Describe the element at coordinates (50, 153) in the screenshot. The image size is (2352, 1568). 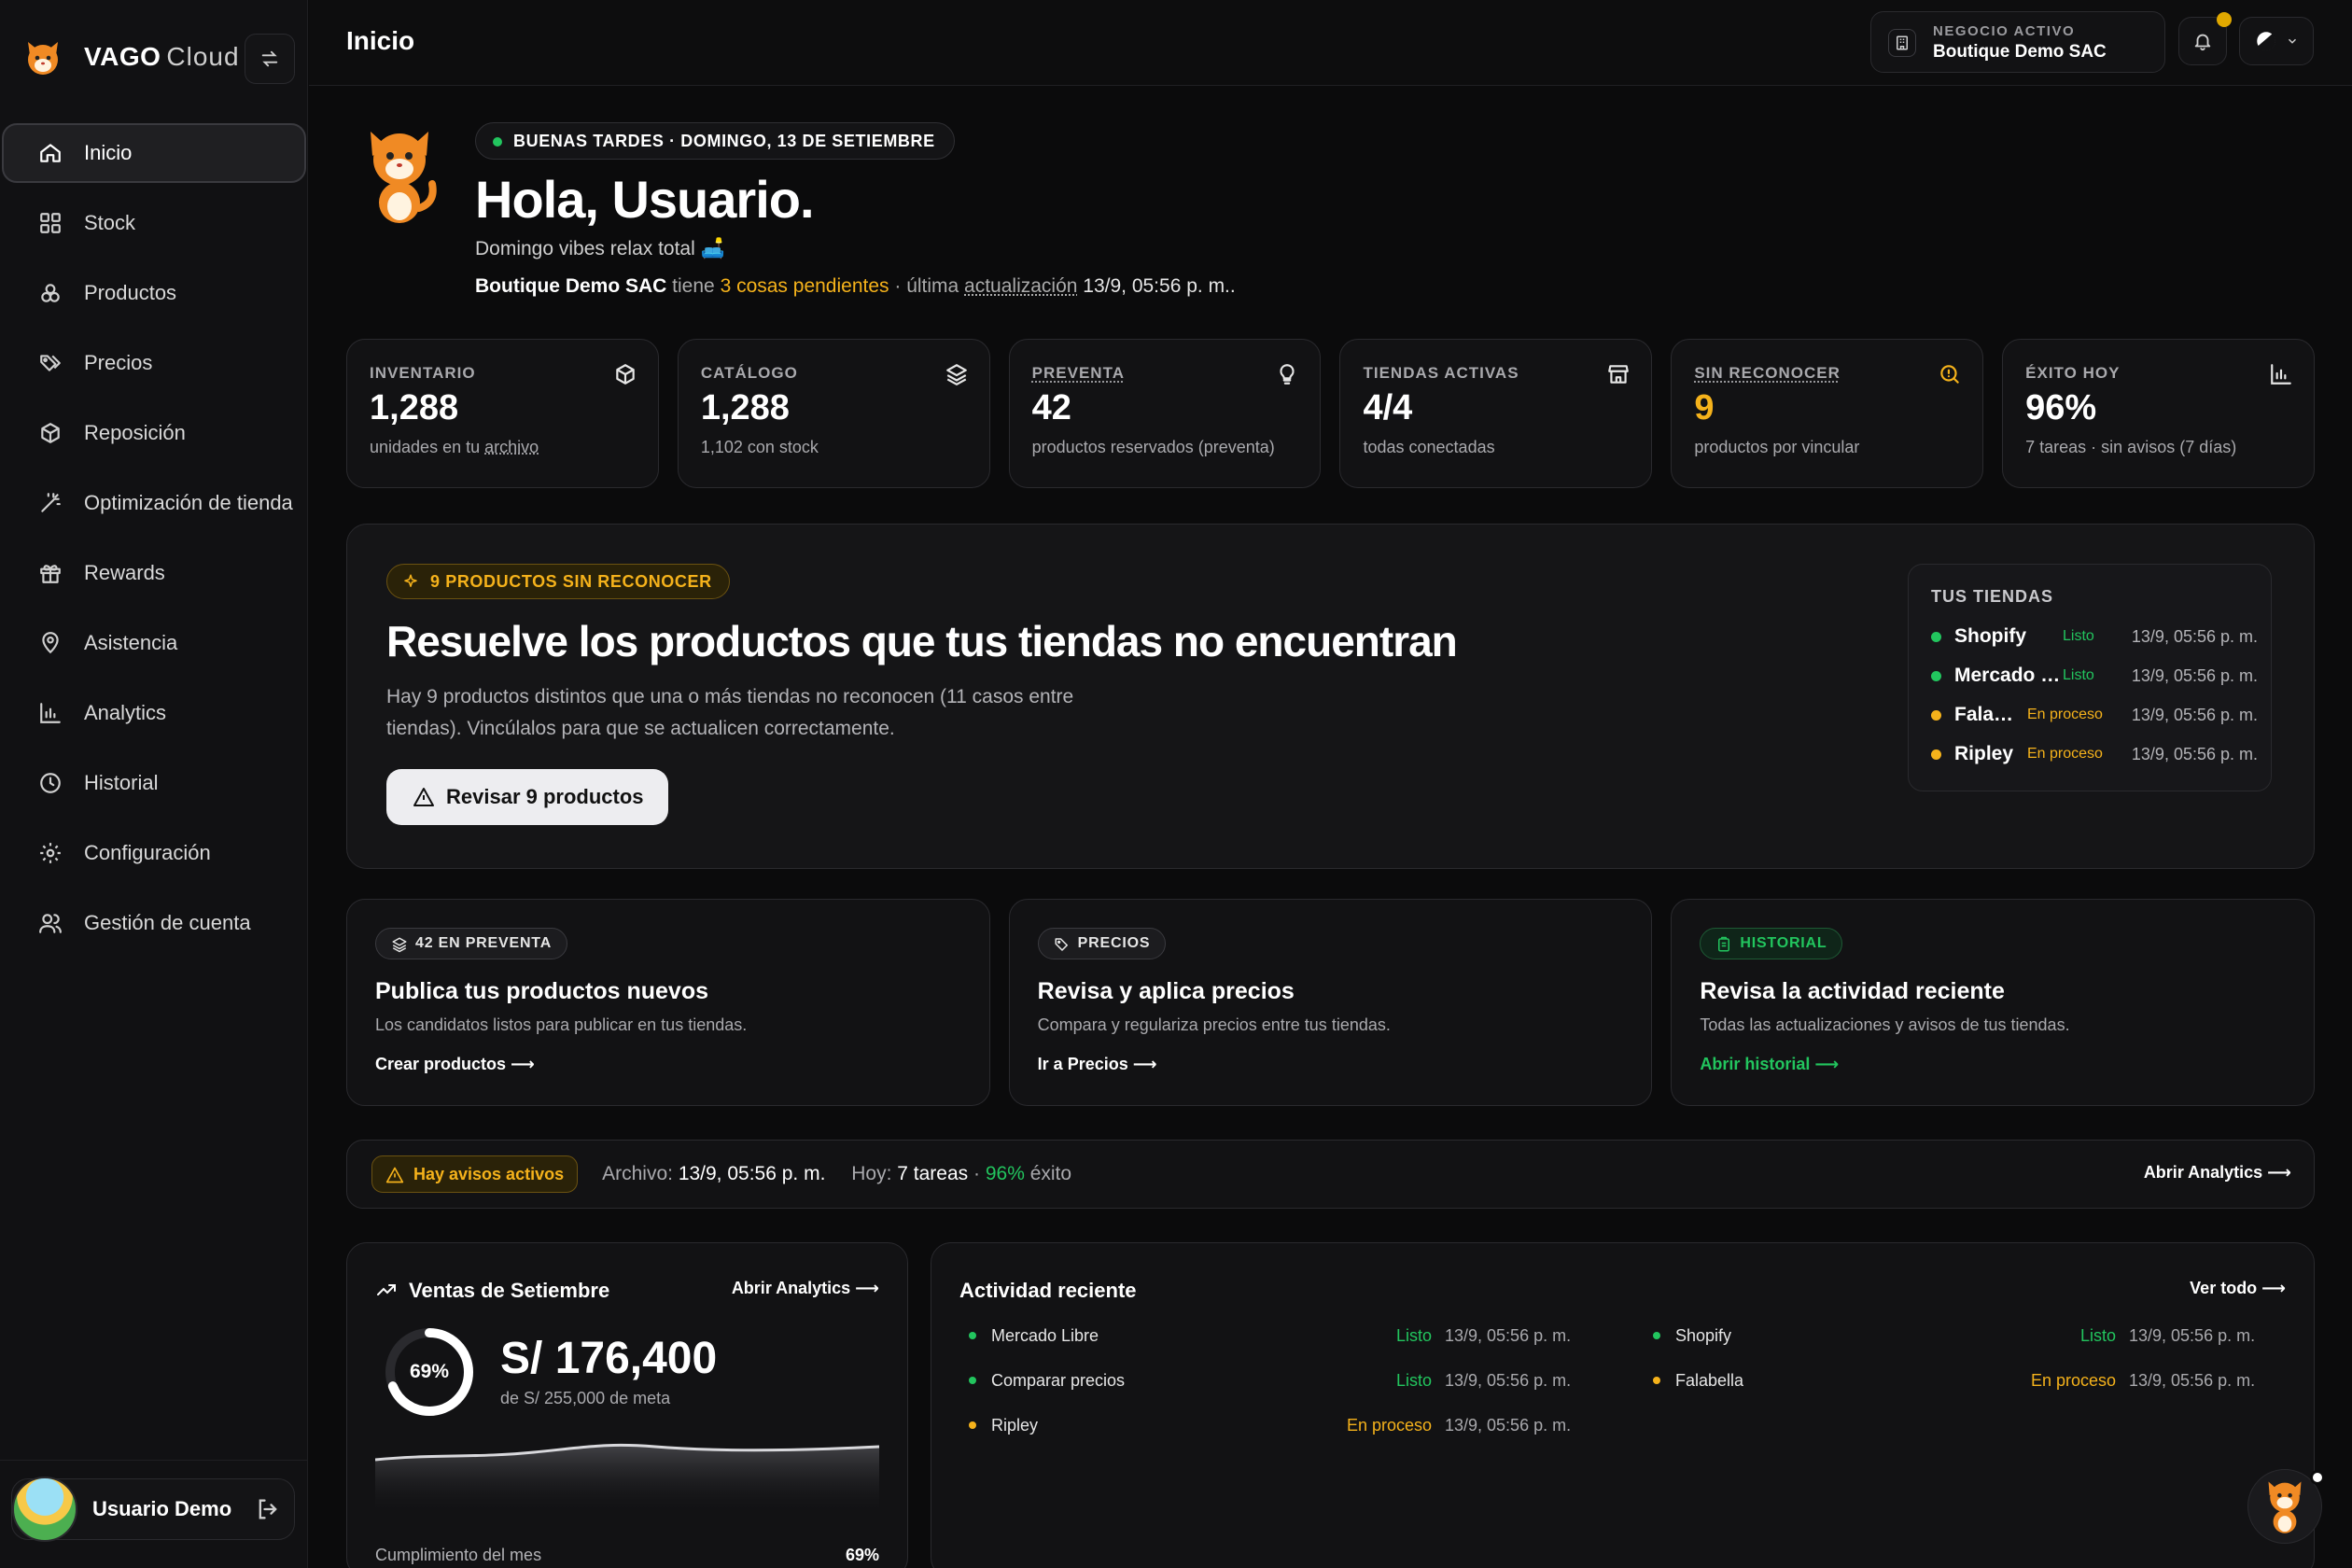
I see `home-icon` at that location.